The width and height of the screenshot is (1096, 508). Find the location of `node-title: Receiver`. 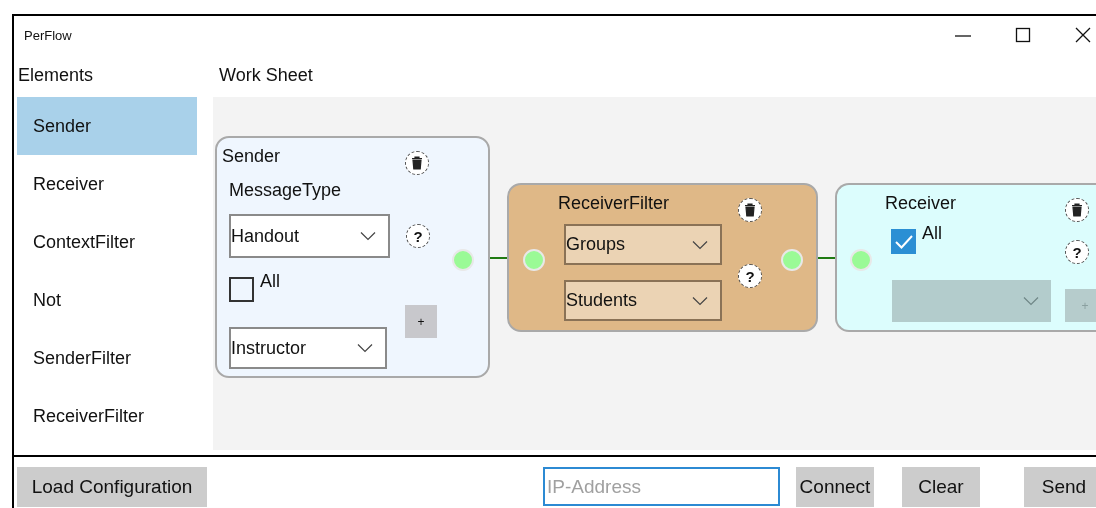

node-title: Receiver is located at coordinates (921, 203).